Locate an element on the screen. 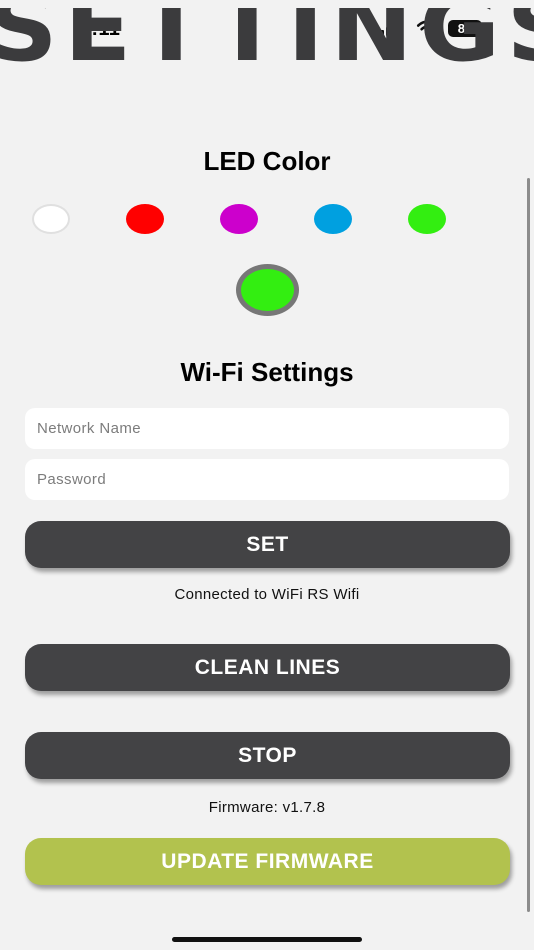  selected-color-indicator is located at coordinates (267, 290).